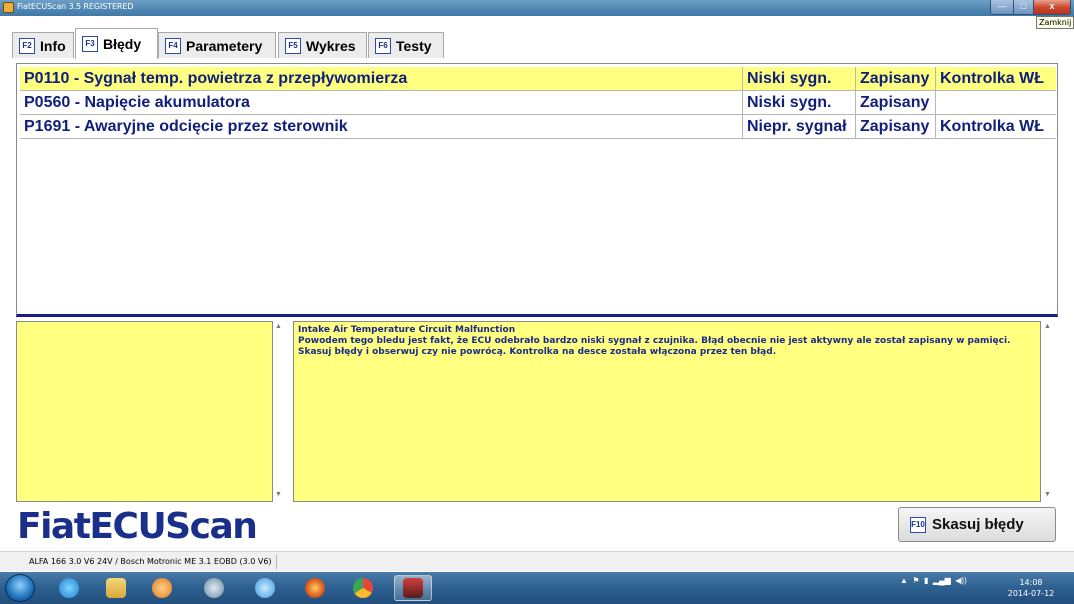  Describe the element at coordinates (8, 7) in the screenshot. I see `app-icon` at that location.